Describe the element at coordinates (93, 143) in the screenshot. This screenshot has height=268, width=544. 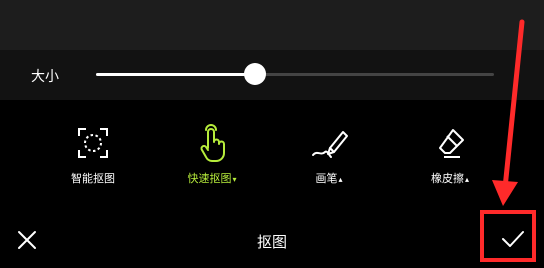
I see `smart-cutout-icon` at that location.